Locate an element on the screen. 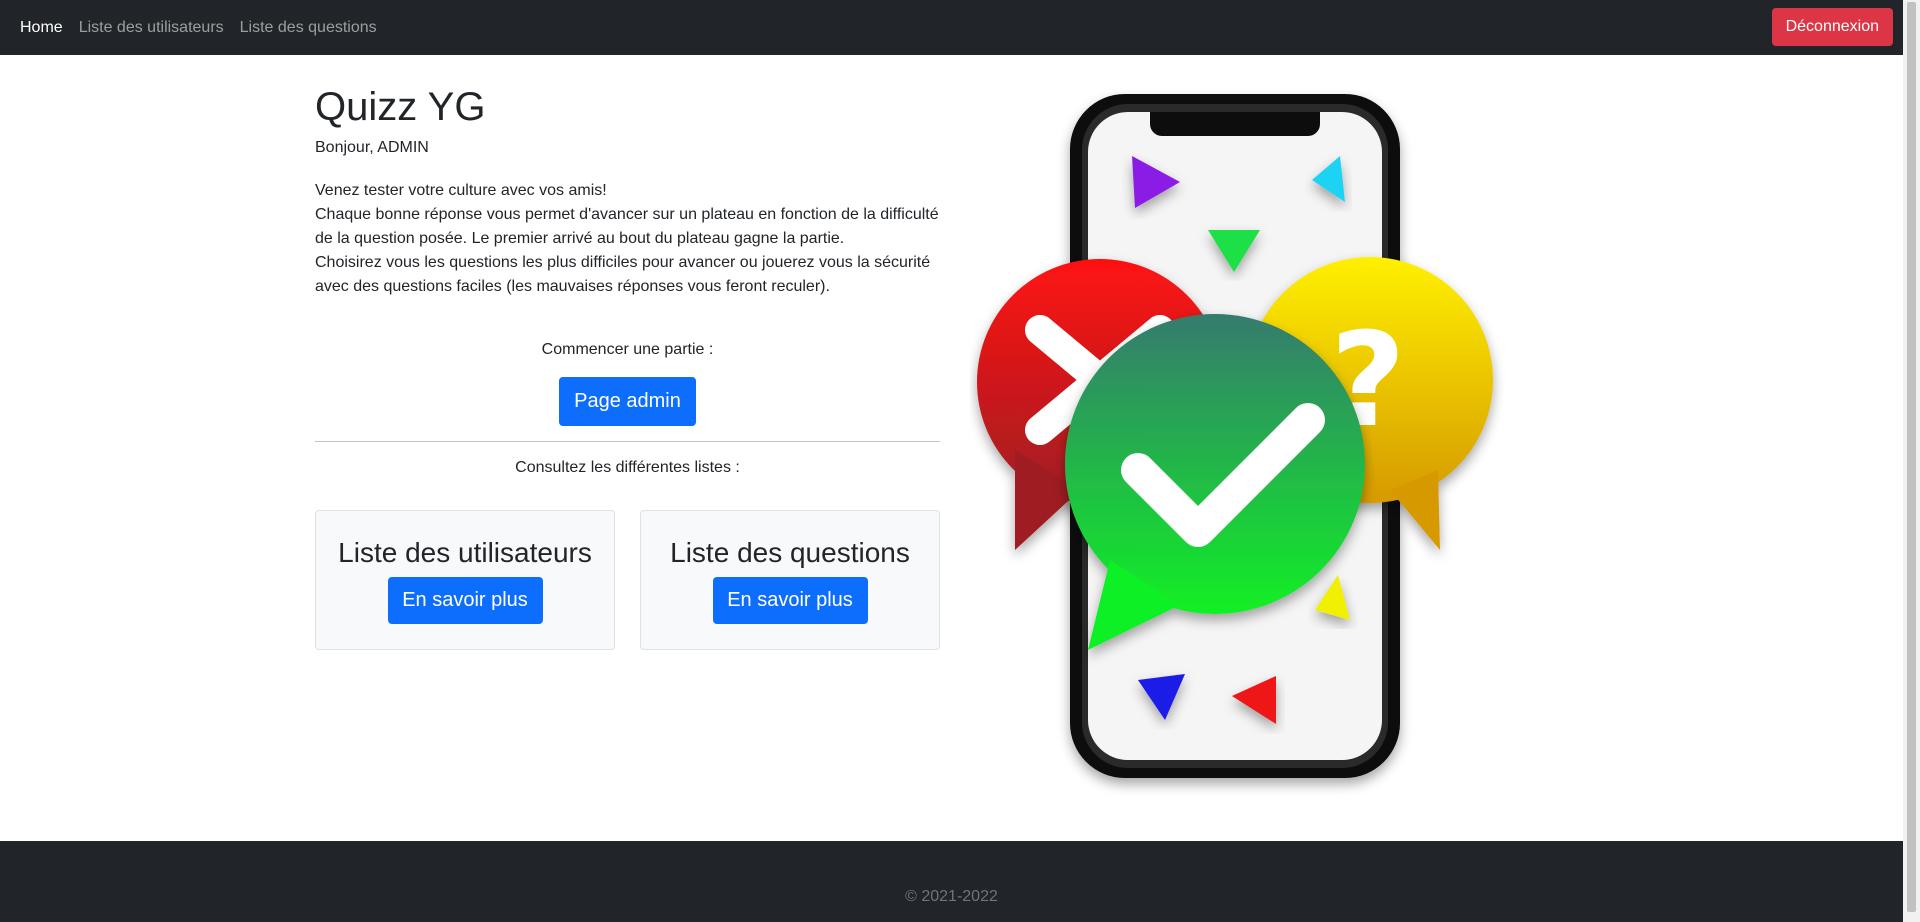 The image size is (1920, 922). footer: © 2021-2022 is located at coordinates (951, 881).